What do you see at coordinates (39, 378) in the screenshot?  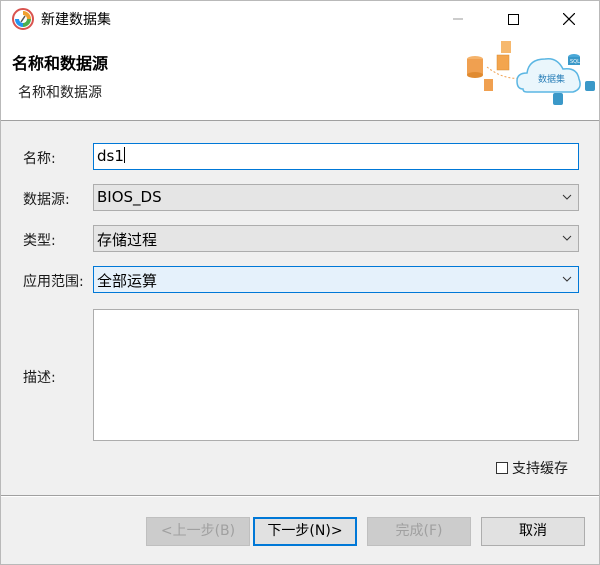 I see `description-label: 描述:` at bounding box center [39, 378].